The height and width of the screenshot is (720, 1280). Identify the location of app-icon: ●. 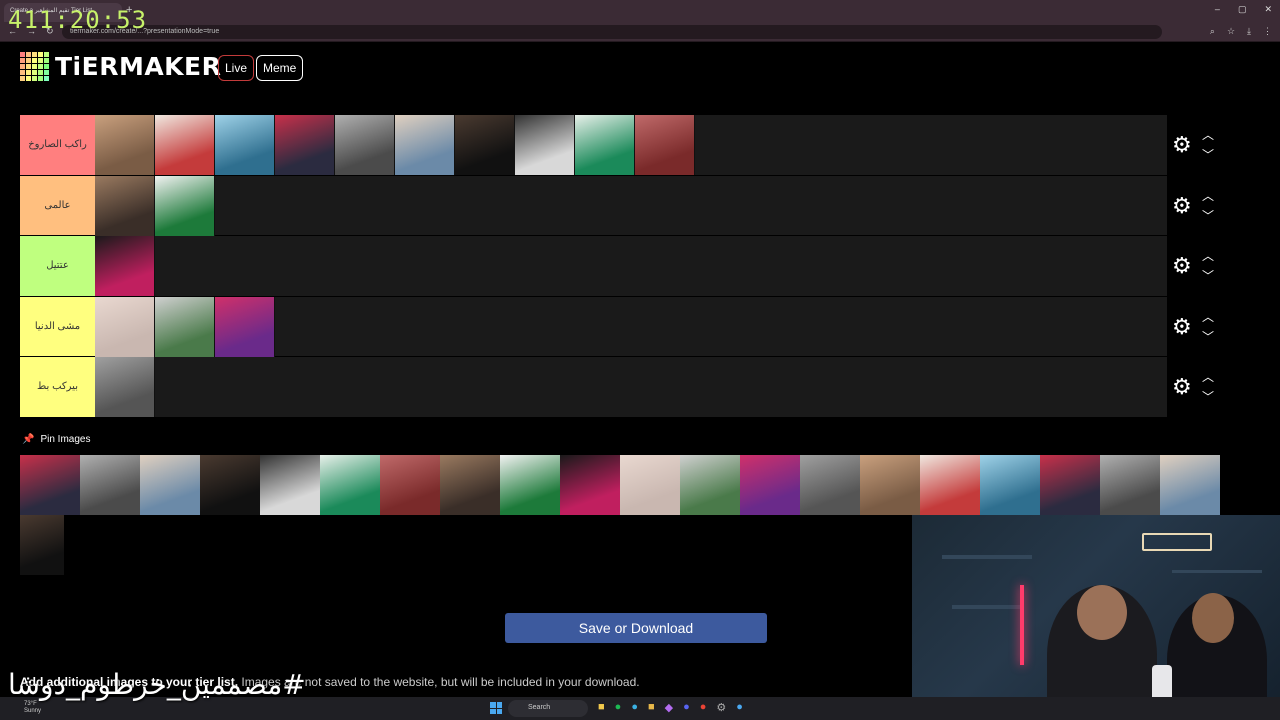
(739, 707).